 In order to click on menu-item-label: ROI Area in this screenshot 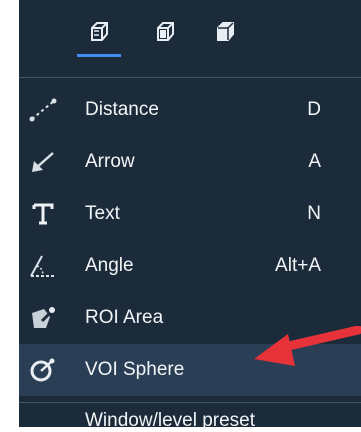, I will do `click(124, 317)`.